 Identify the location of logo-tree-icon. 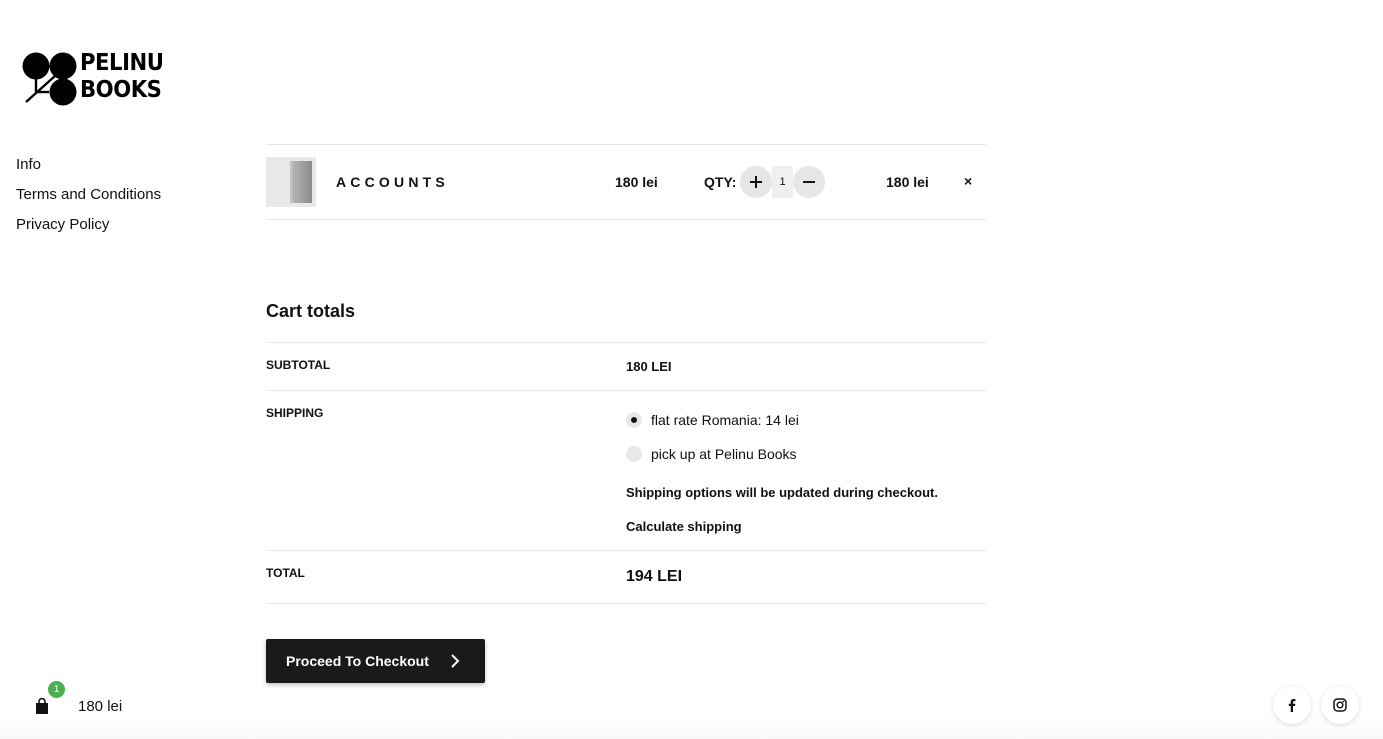
(49, 79).